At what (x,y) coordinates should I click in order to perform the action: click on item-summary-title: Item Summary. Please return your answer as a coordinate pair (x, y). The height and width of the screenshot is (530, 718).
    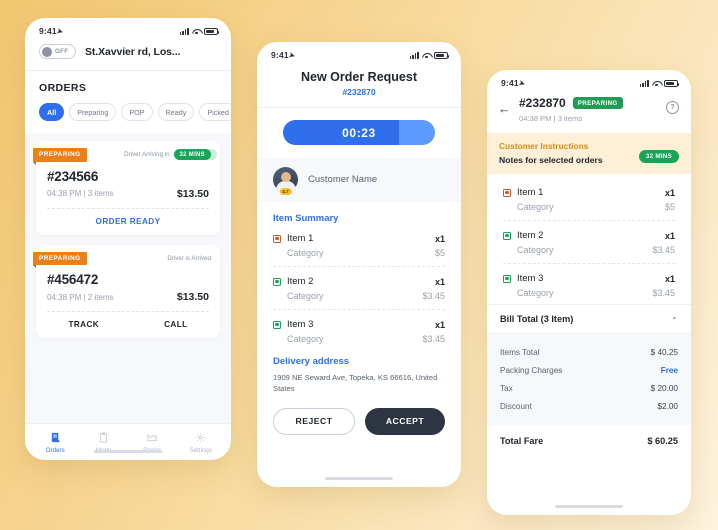
    Looking at the image, I should click on (306, 218).